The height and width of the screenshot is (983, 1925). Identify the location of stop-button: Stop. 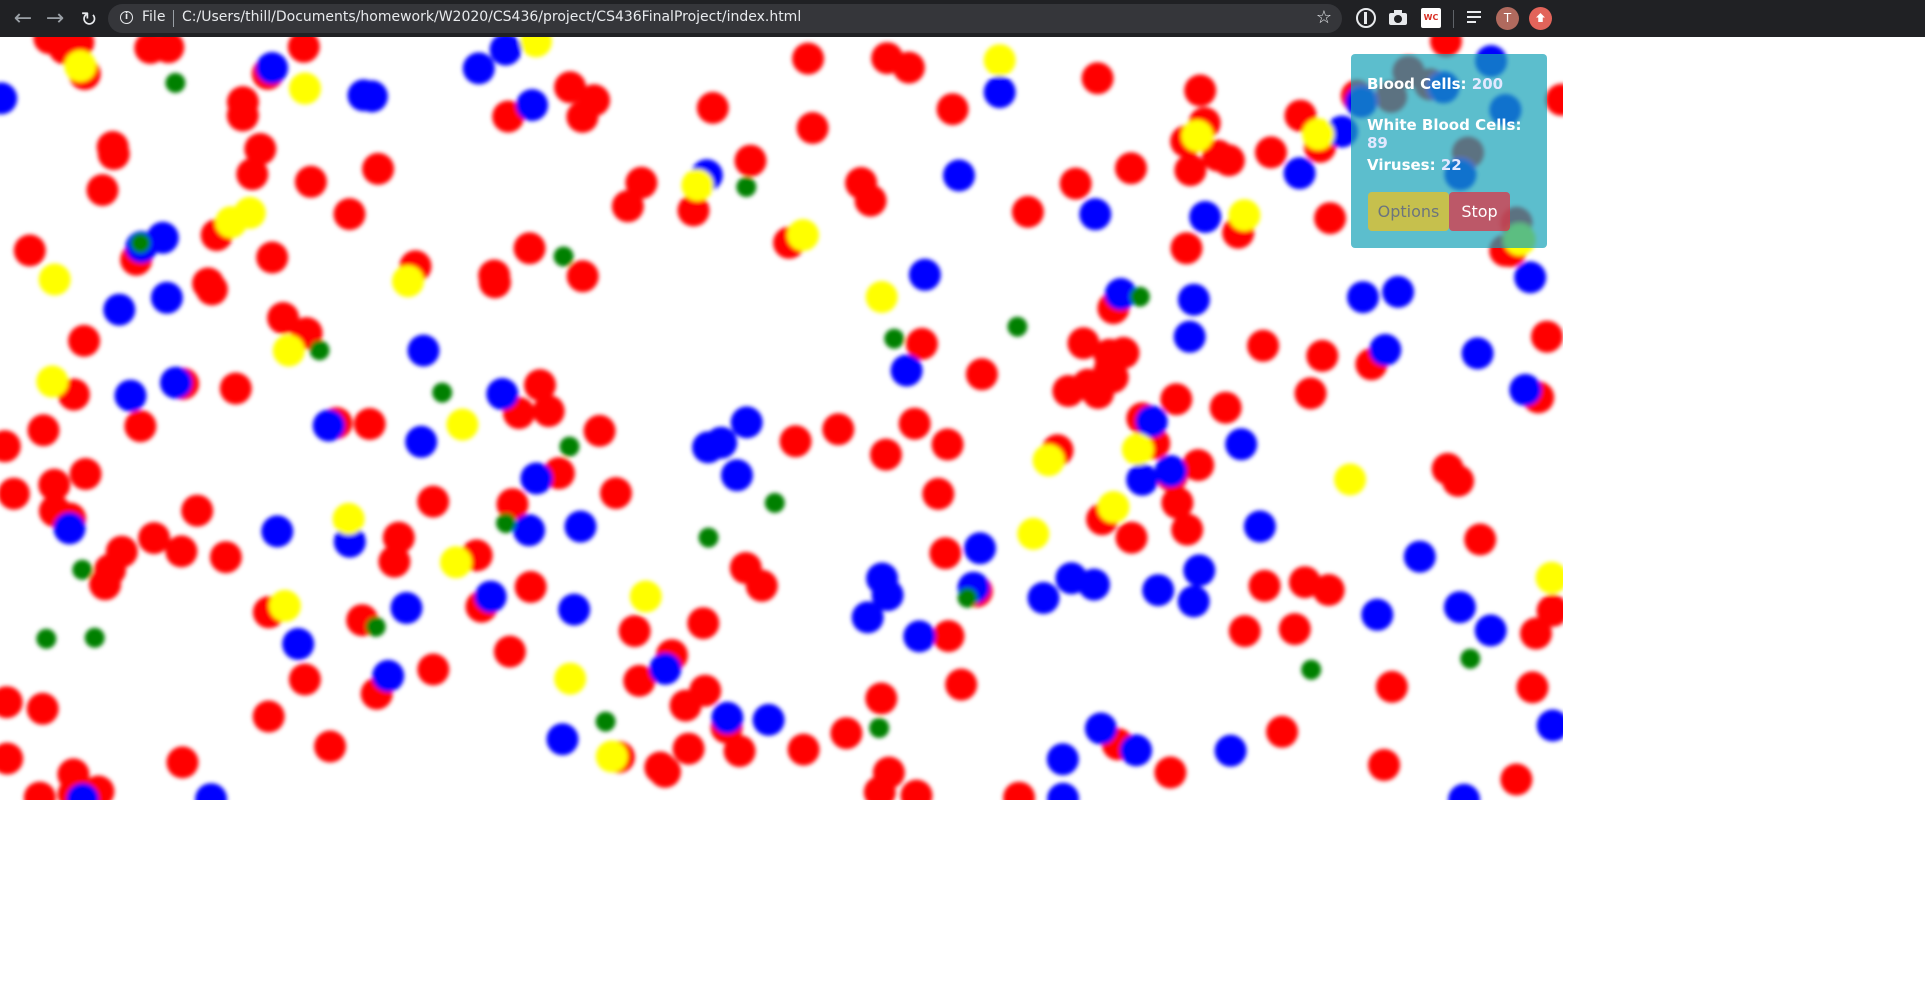
(1479, 211).